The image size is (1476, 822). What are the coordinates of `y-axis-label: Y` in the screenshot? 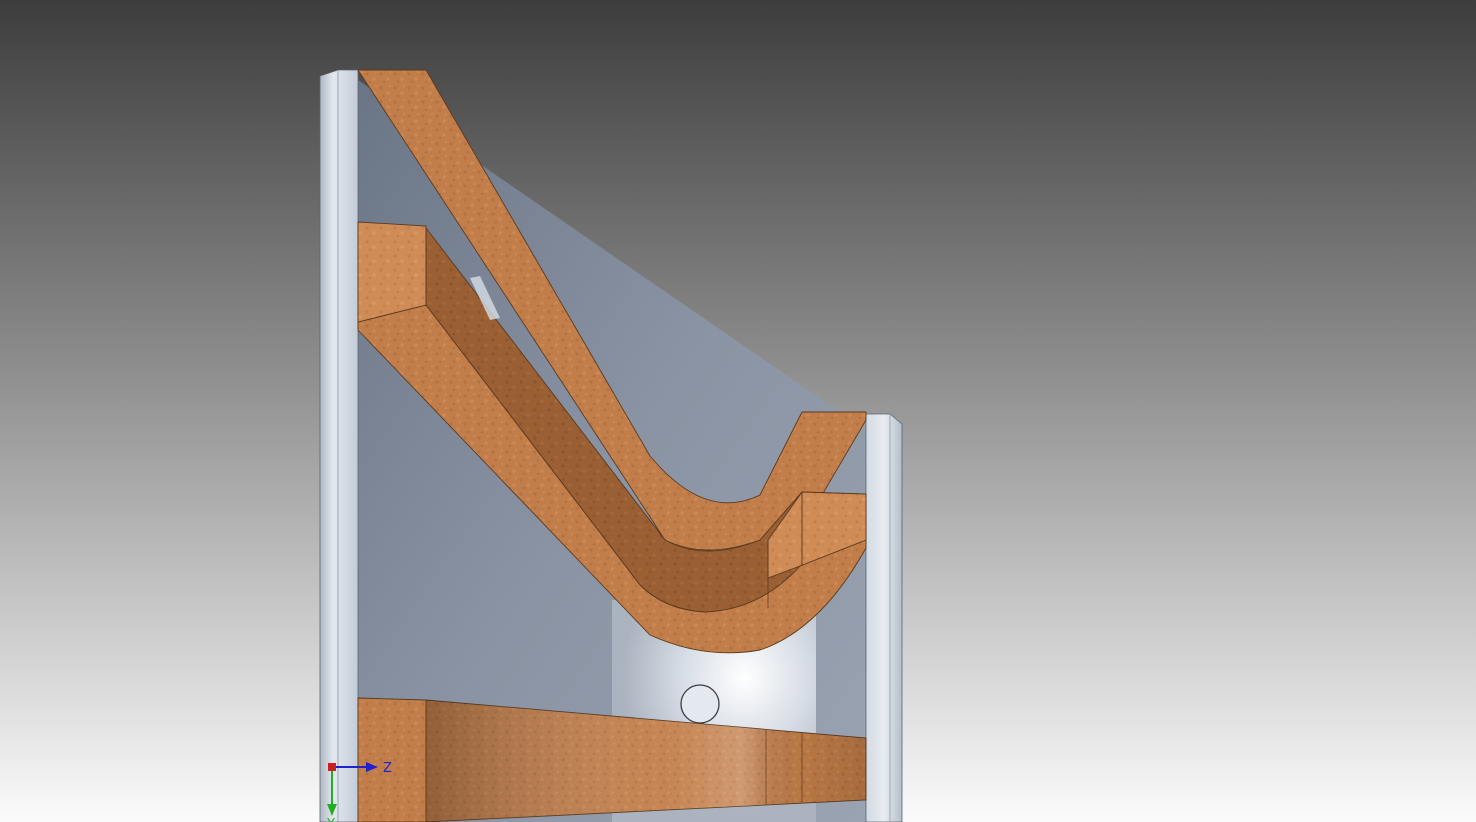 It's located at (330, 819).